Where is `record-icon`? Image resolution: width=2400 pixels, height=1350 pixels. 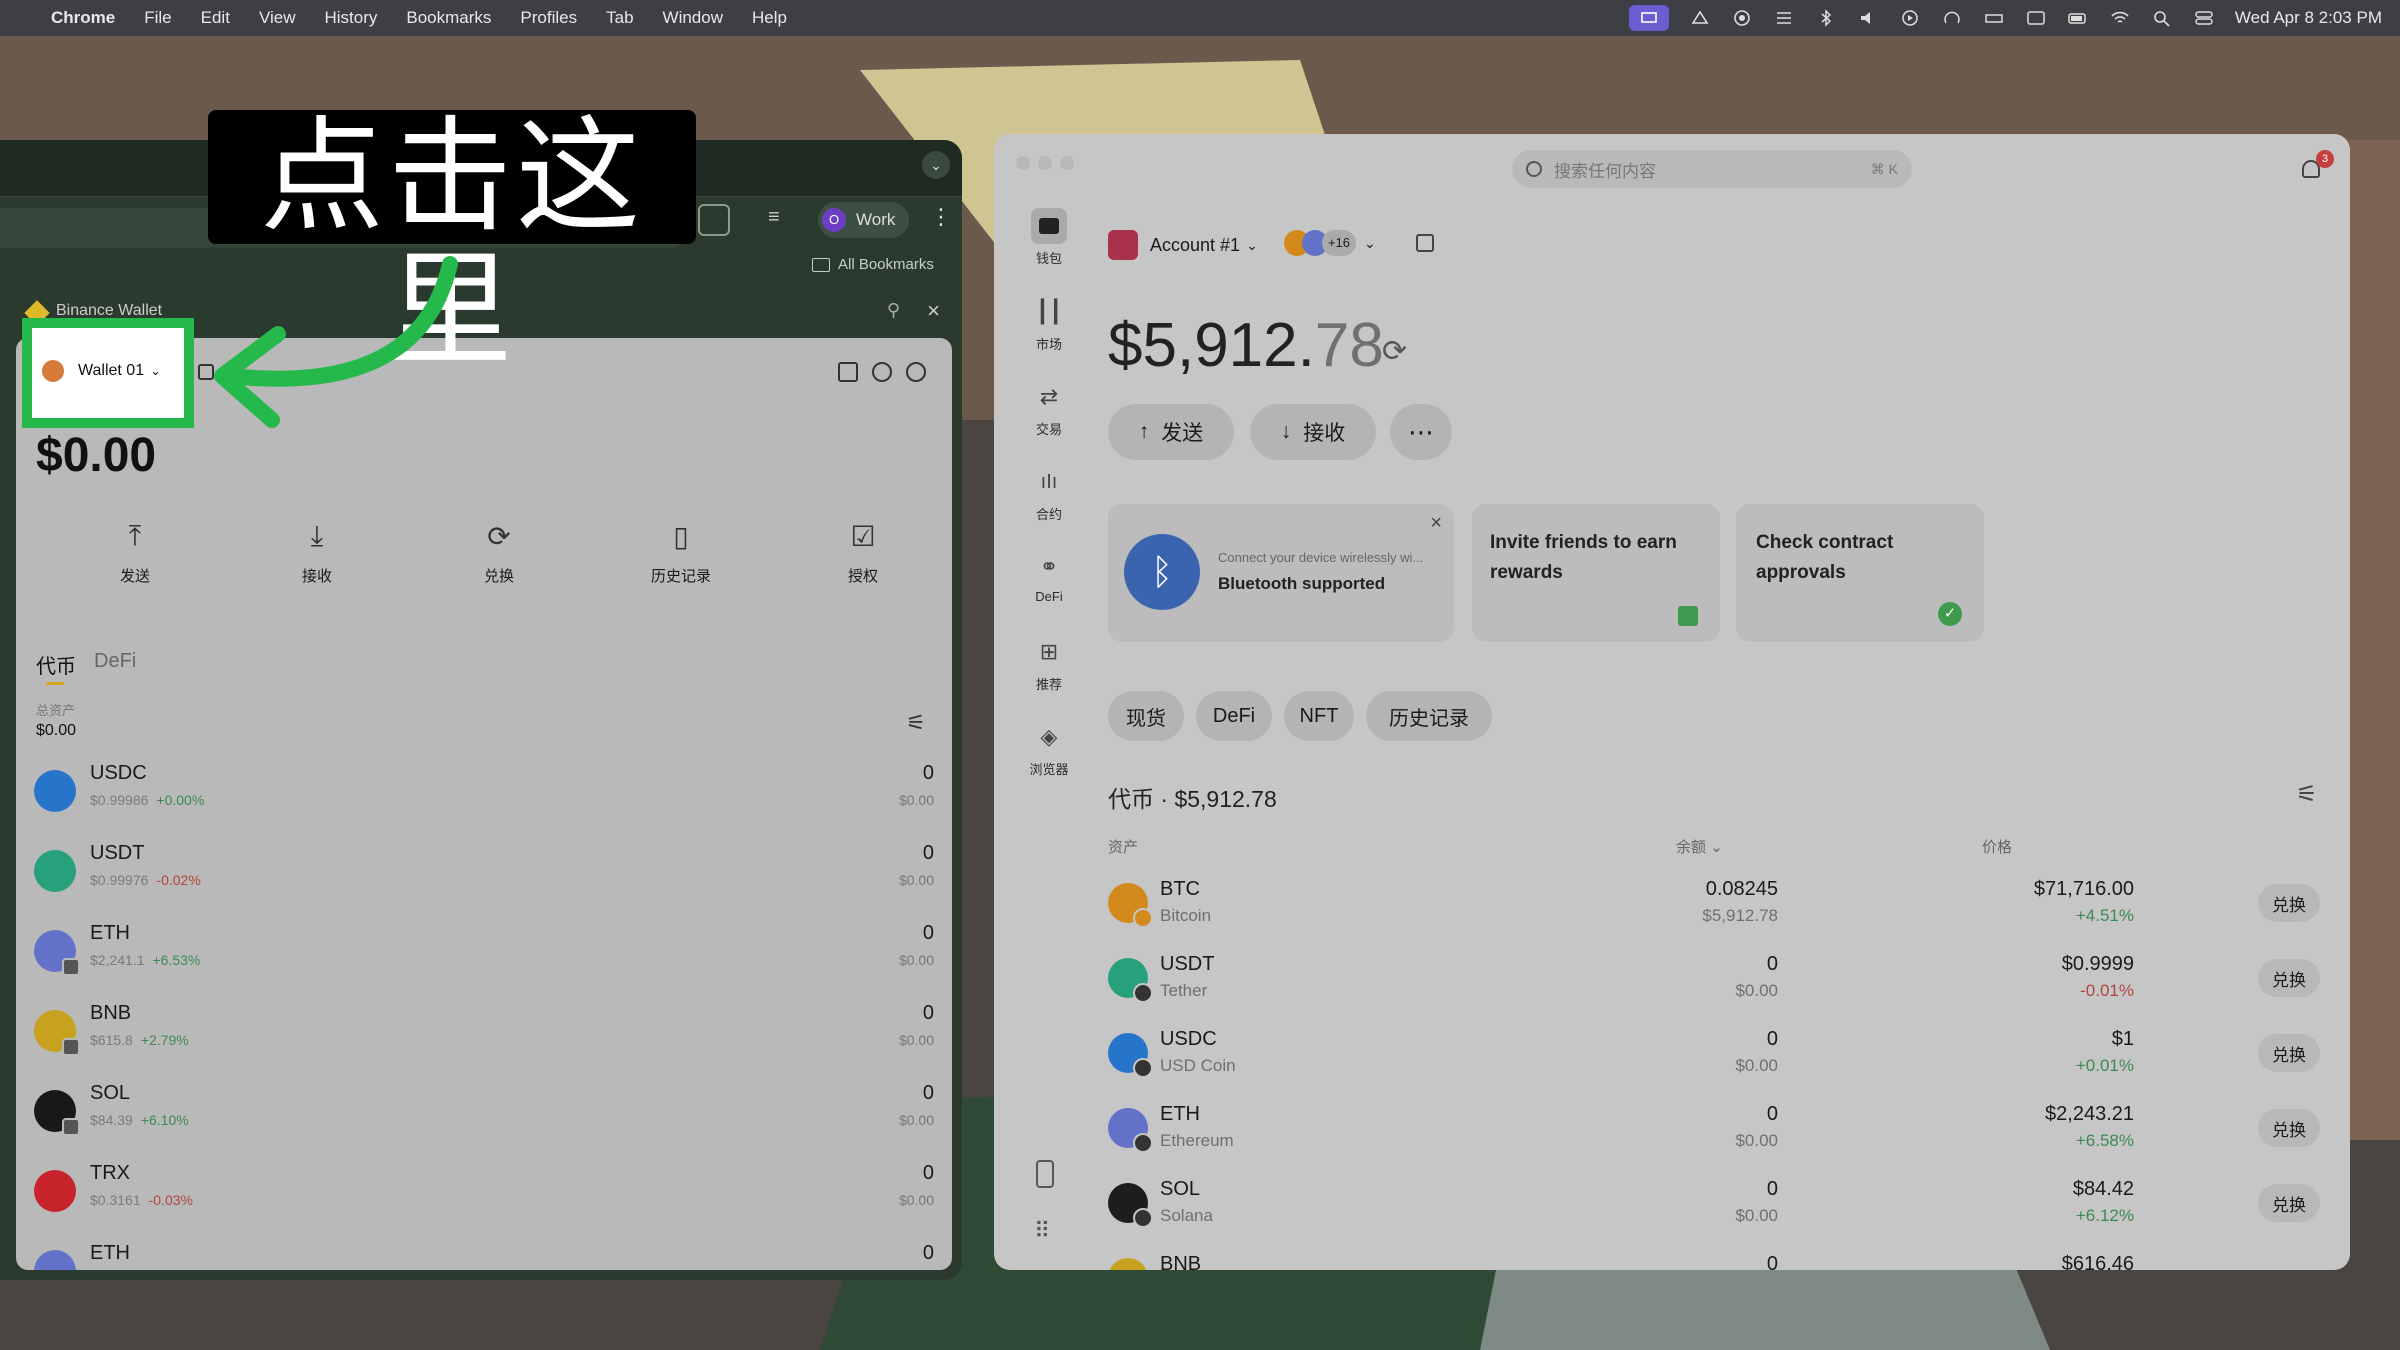
record-icon is located at coordinates (1742, 18).